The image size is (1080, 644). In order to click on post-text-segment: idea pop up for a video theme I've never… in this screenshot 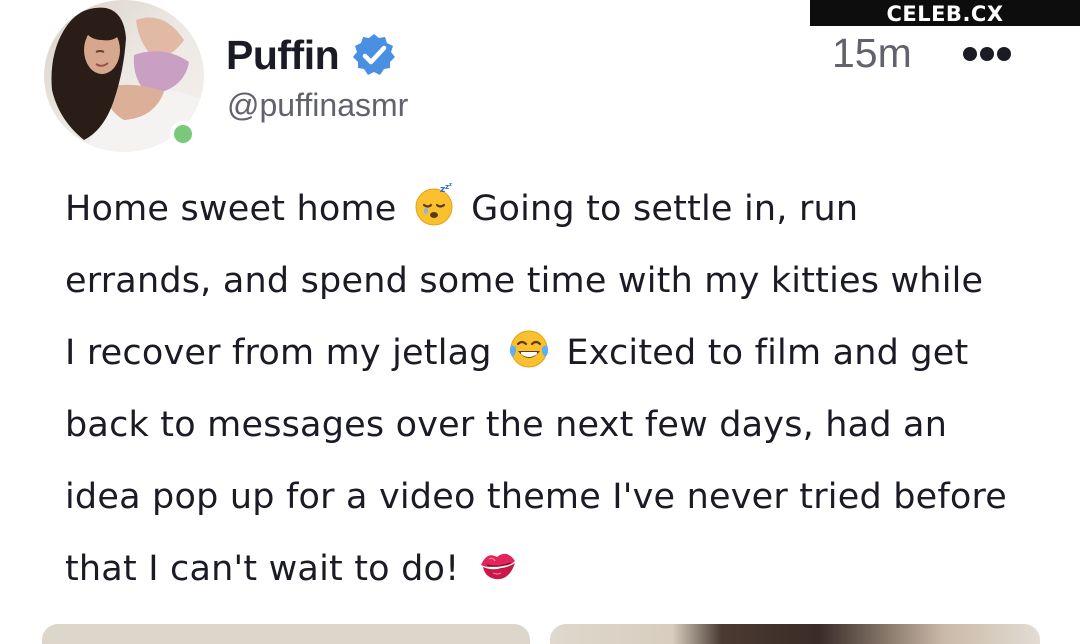, I will do `click(536, 497)`.